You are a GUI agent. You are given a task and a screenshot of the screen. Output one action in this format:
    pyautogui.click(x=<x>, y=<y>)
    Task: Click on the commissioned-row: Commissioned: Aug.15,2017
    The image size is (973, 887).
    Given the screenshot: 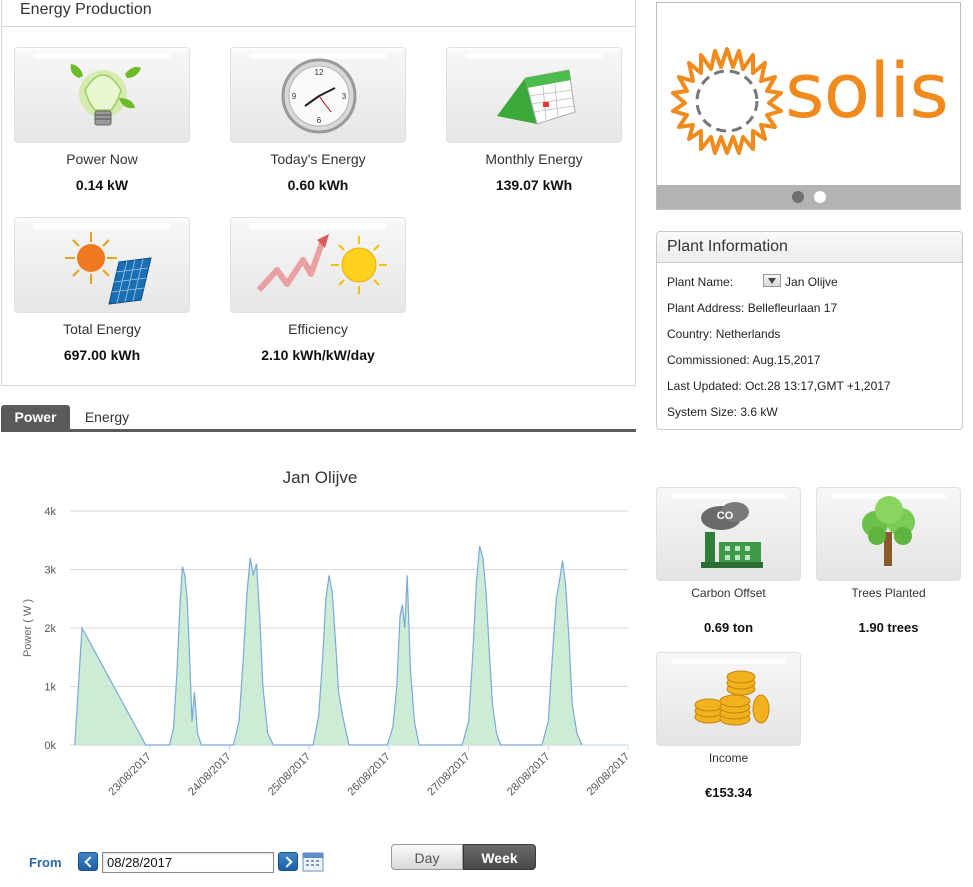 What is the action you would take?
    pyautogui.click(x=743, y=360)
    